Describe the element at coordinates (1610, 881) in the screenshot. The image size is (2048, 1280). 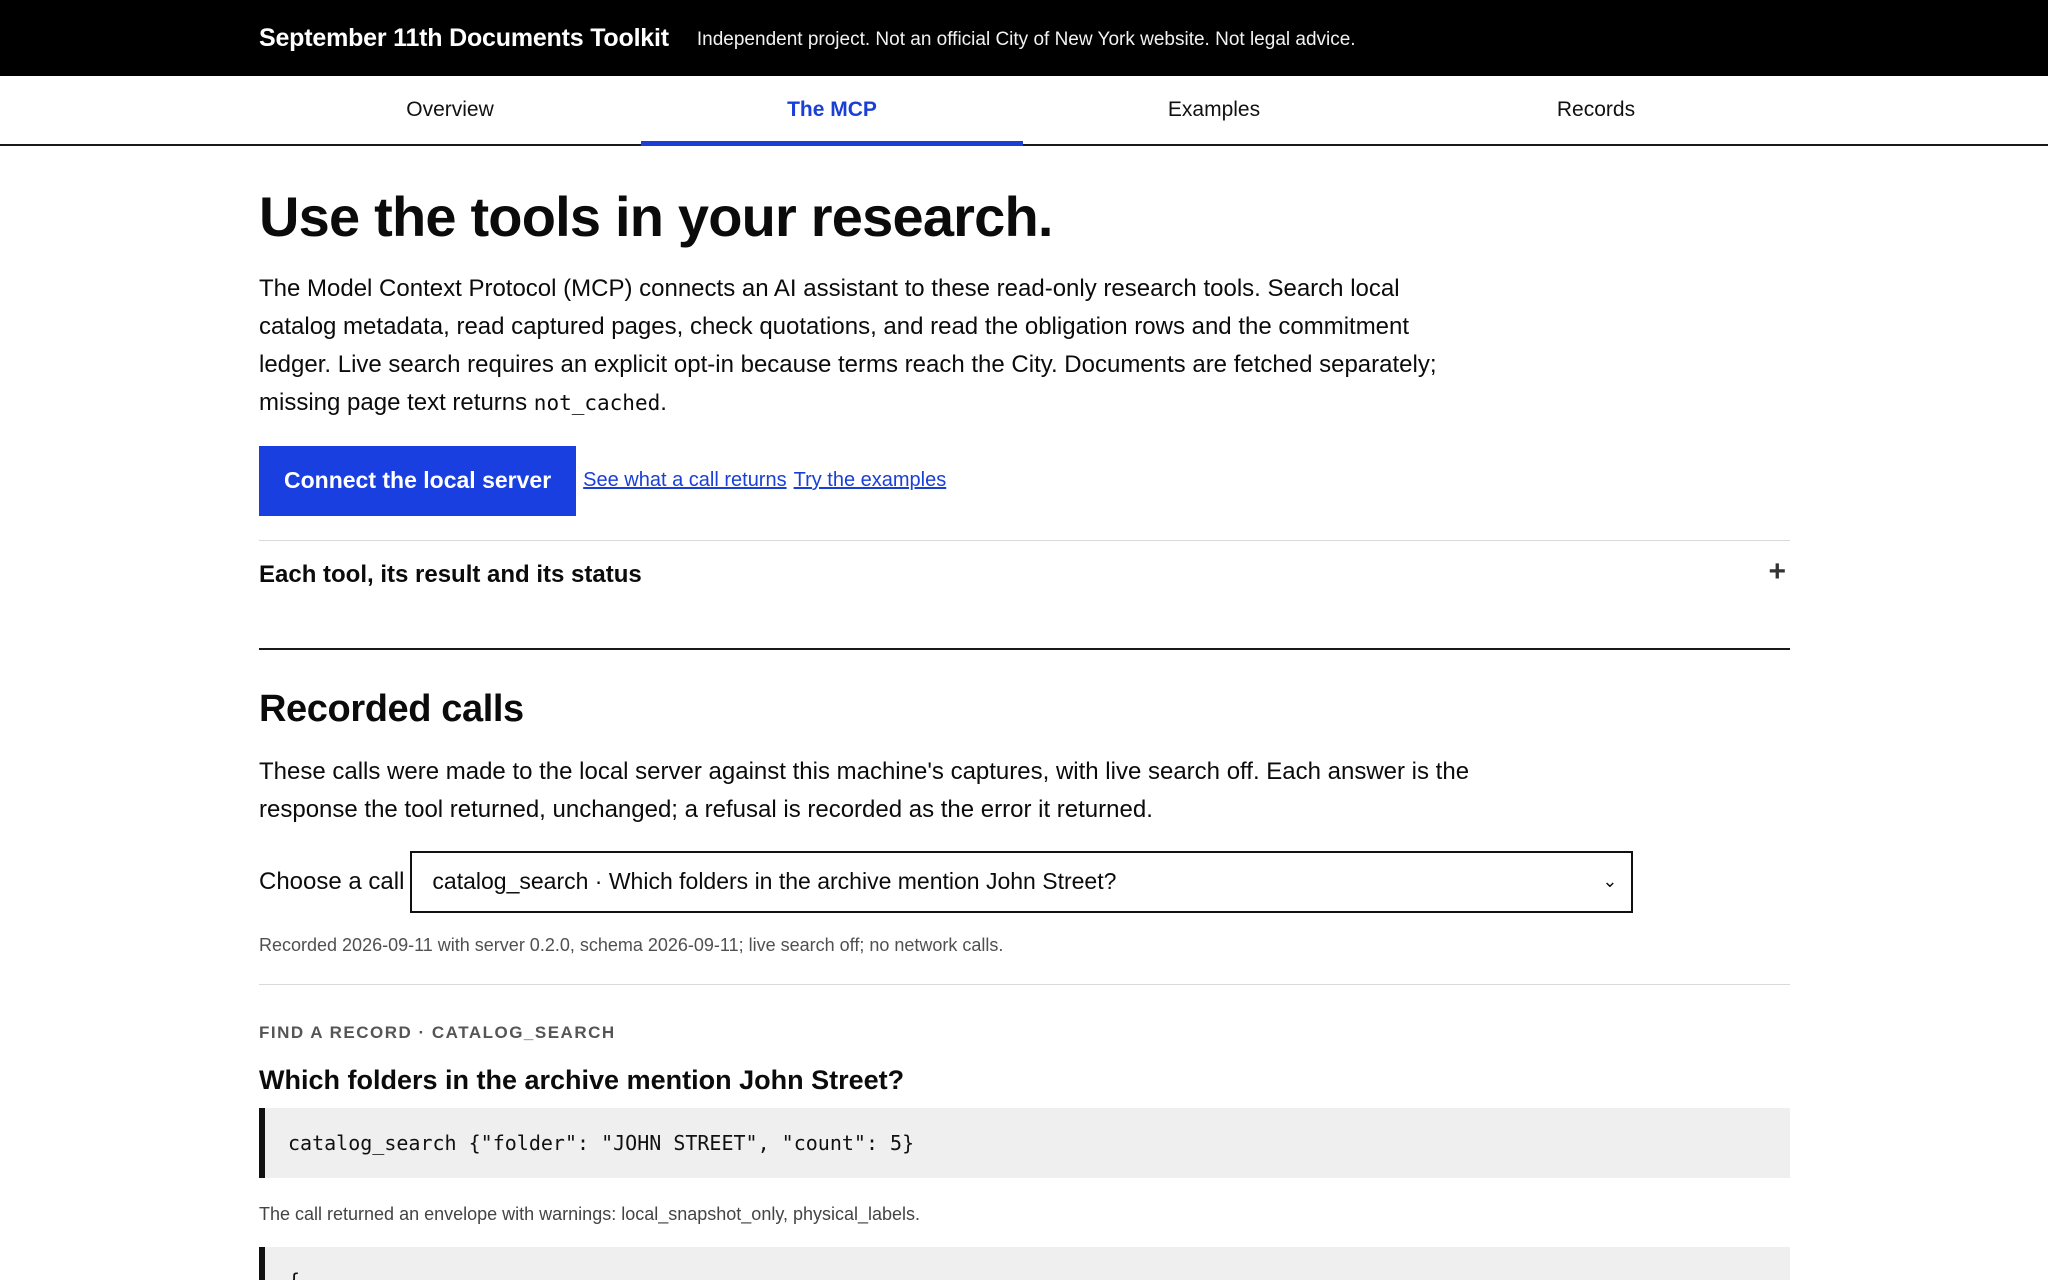
I see `chevron-down-icon: ⌄` at that location.